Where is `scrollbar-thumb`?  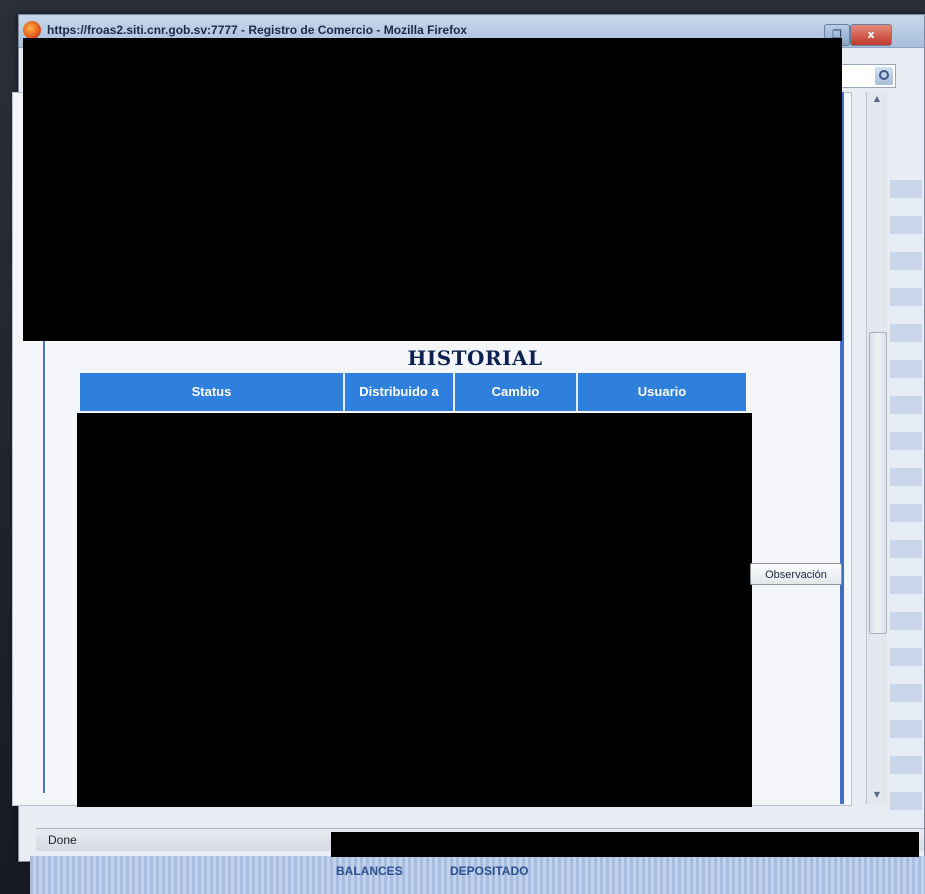
scrollbar-thumb is located at coordinates (878, 483).